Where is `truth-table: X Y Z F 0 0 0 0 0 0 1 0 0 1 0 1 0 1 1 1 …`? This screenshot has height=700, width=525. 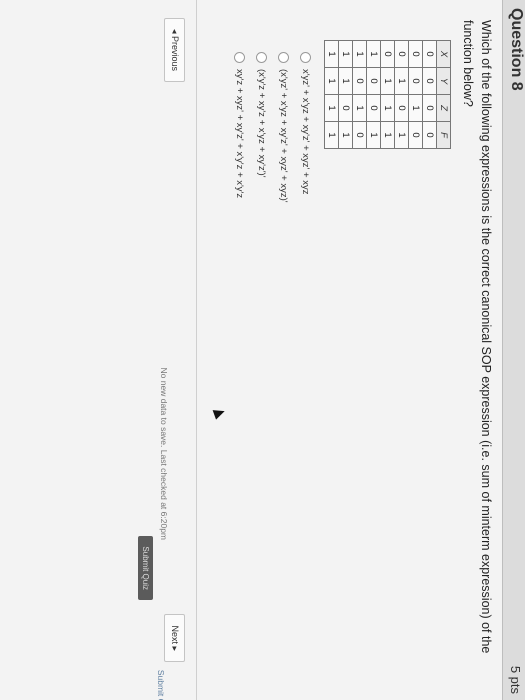
truth-table: X Y Z F 0 0 0 0 0 0 1 0 0 1 0 1 0 1 1 1 … is located at coordinates (387, 94).